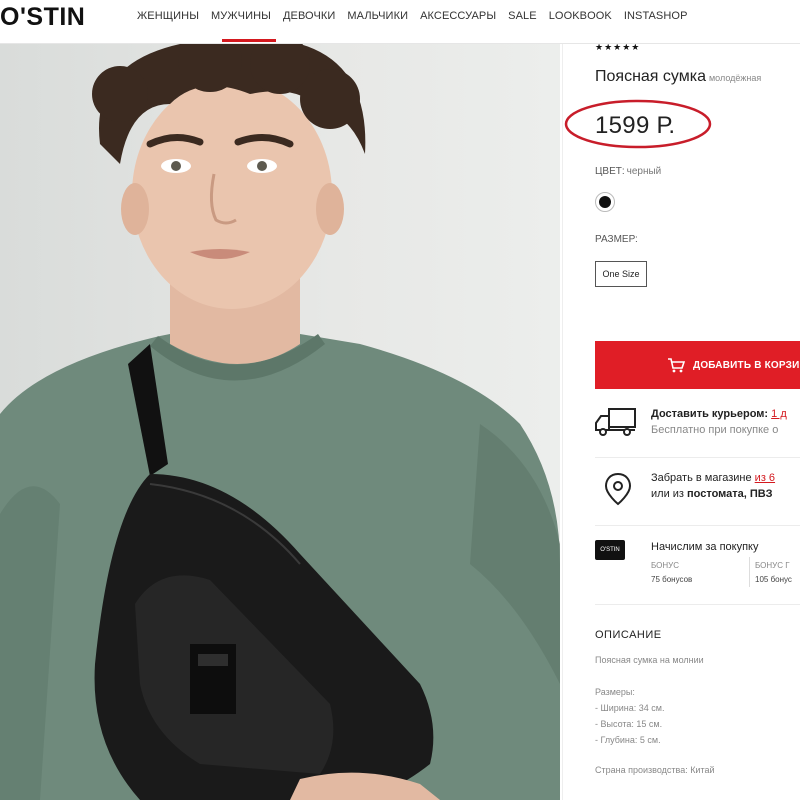 The width and height of the screenshot is (800, 800). I want to click on location-pin-icon, so click(618, 489).